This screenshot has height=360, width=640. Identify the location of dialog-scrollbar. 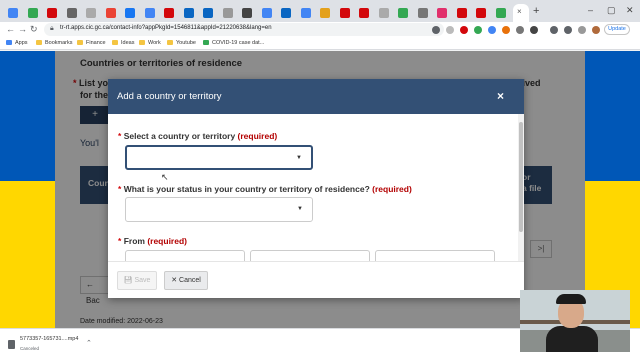
(521, 187).